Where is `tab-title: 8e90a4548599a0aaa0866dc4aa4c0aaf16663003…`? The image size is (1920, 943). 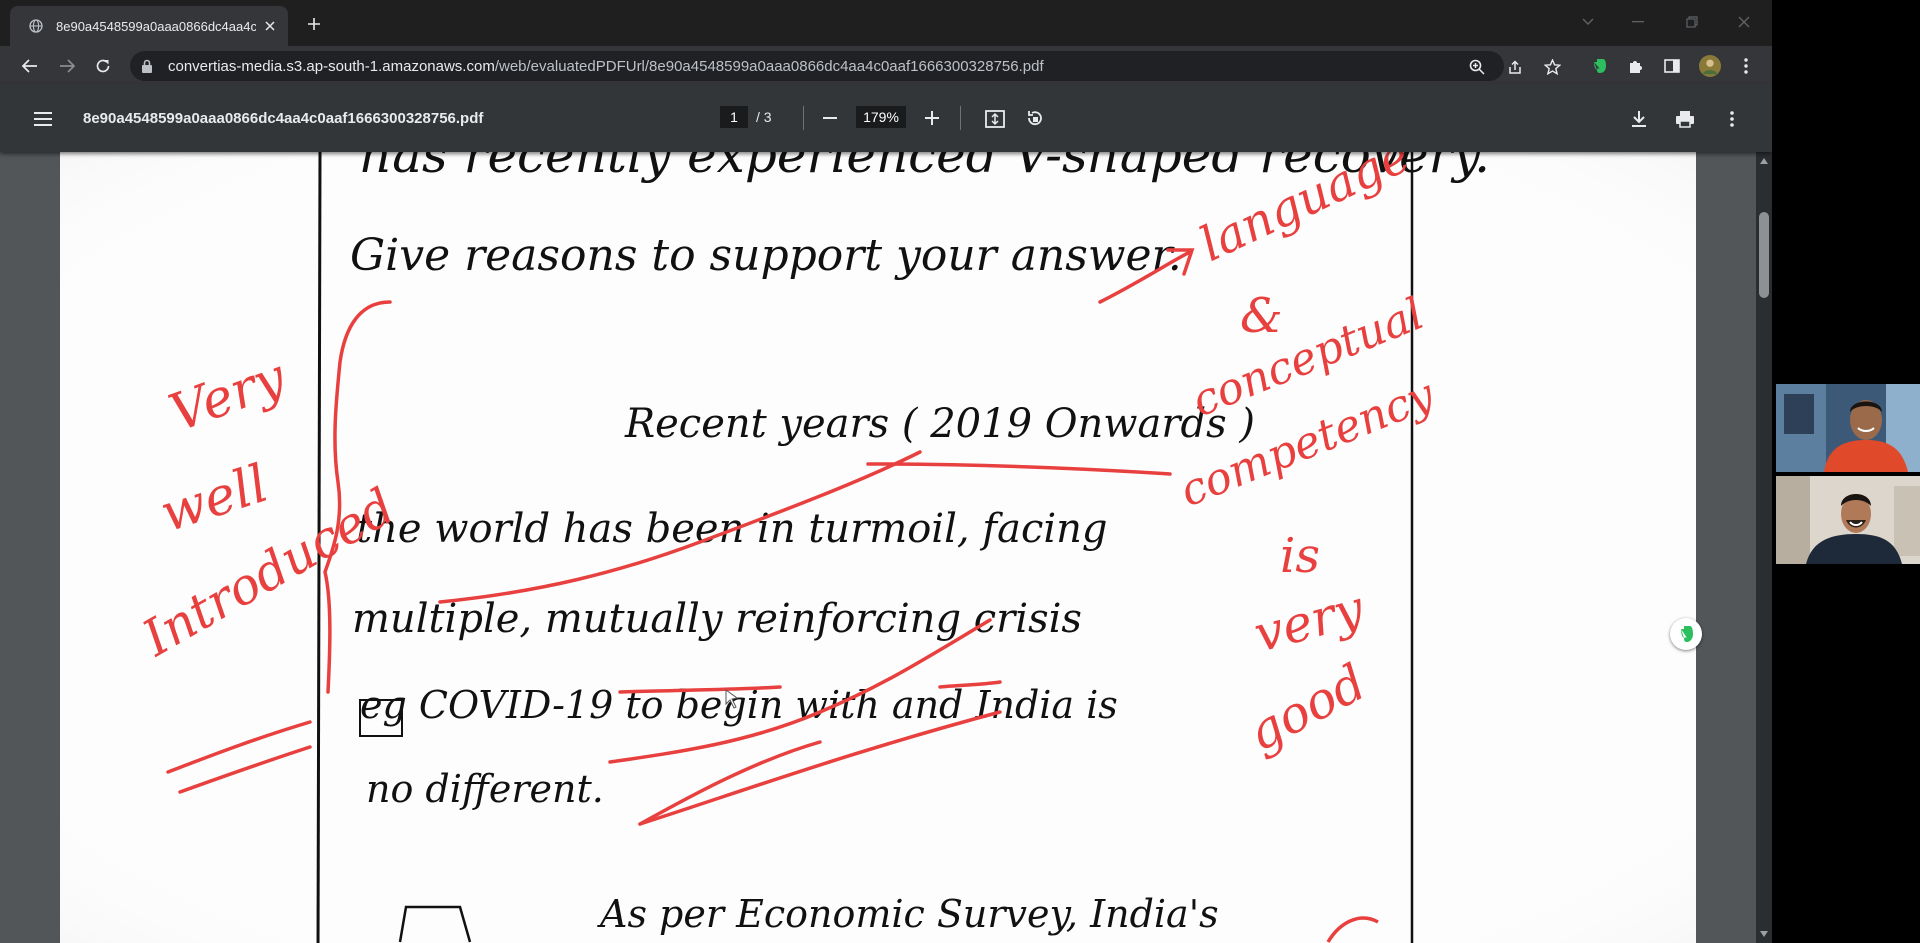 tab-title: 8e90a4548599a0aaa0866dc4aa4c0aaf16663003… is located at coordinates (156, 26).